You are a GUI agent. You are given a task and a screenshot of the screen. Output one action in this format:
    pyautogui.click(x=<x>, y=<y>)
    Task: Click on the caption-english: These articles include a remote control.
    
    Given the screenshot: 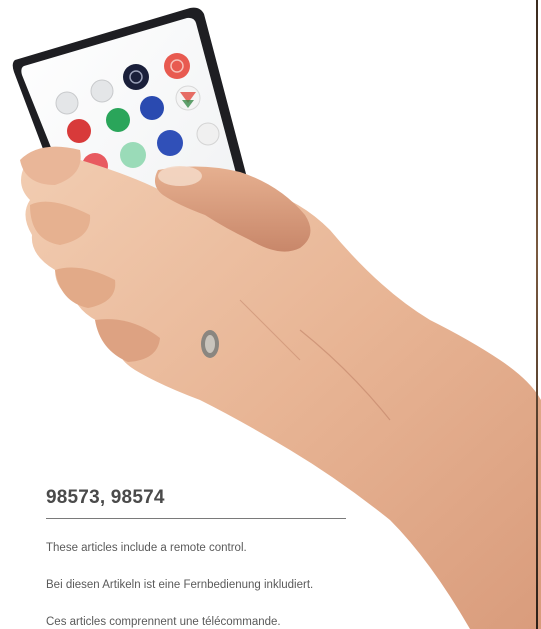 What is the action you would take?
    pyautogui.click(x=146, y=548)
    